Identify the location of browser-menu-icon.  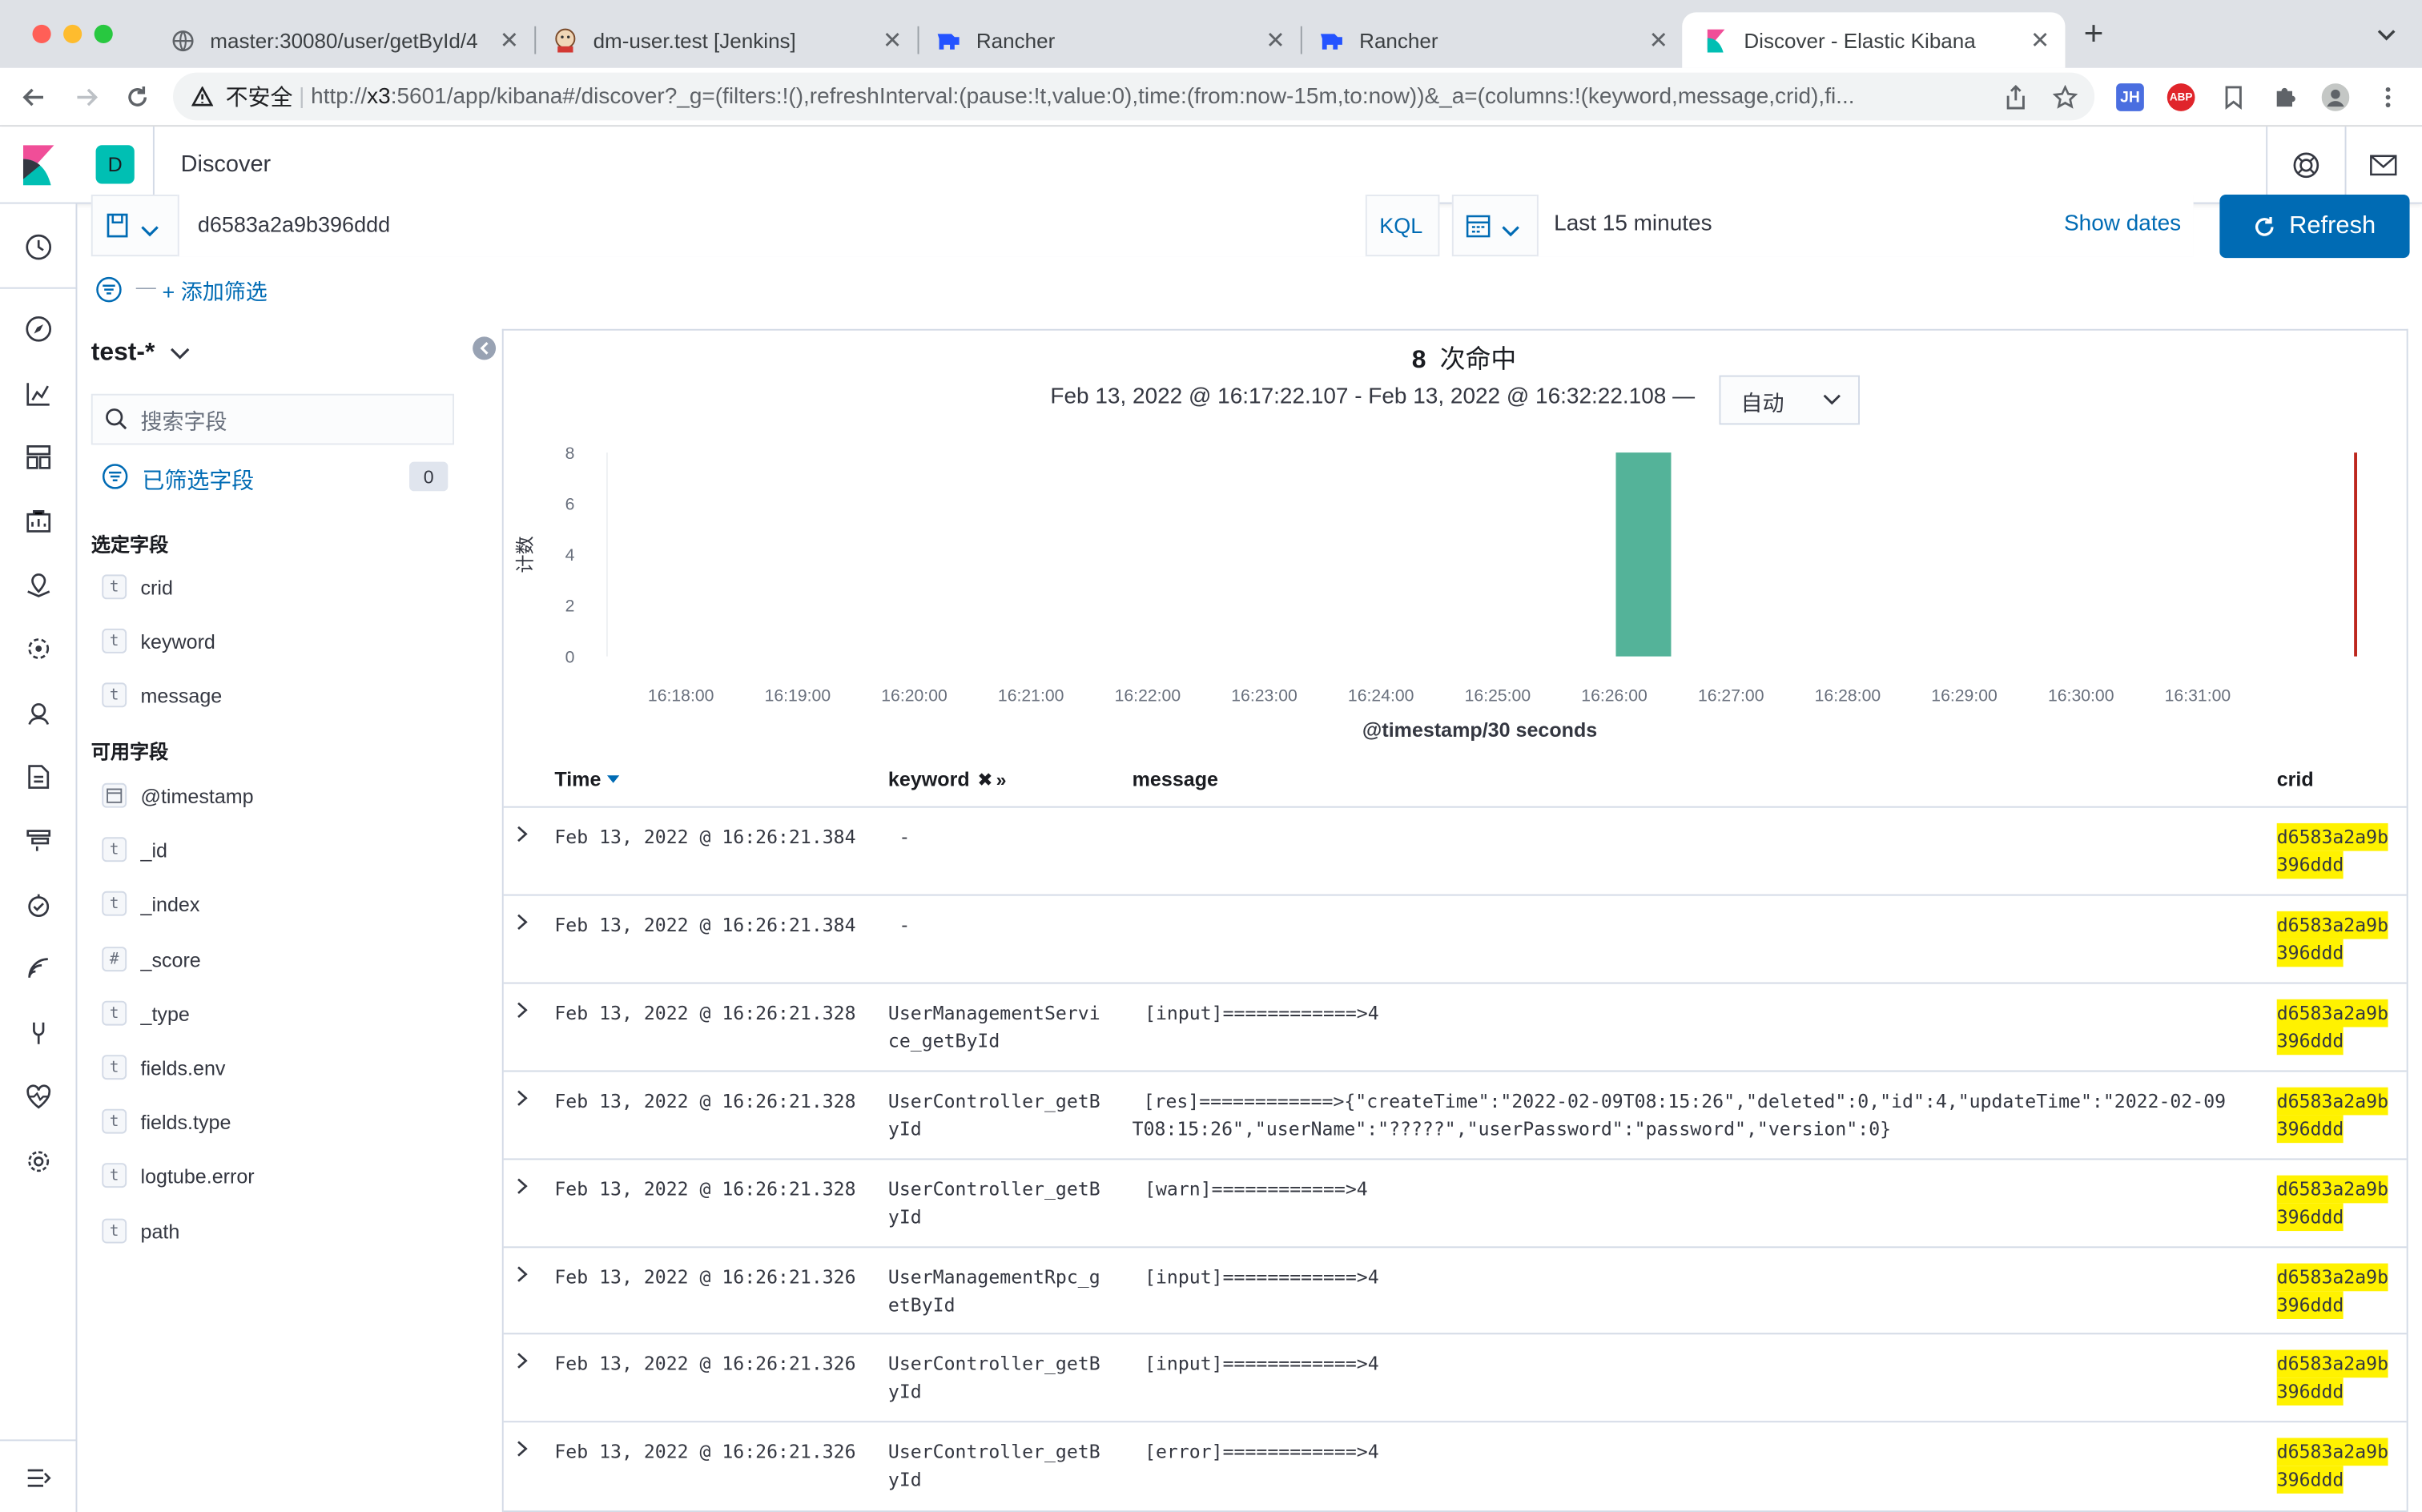
(2387, 97).